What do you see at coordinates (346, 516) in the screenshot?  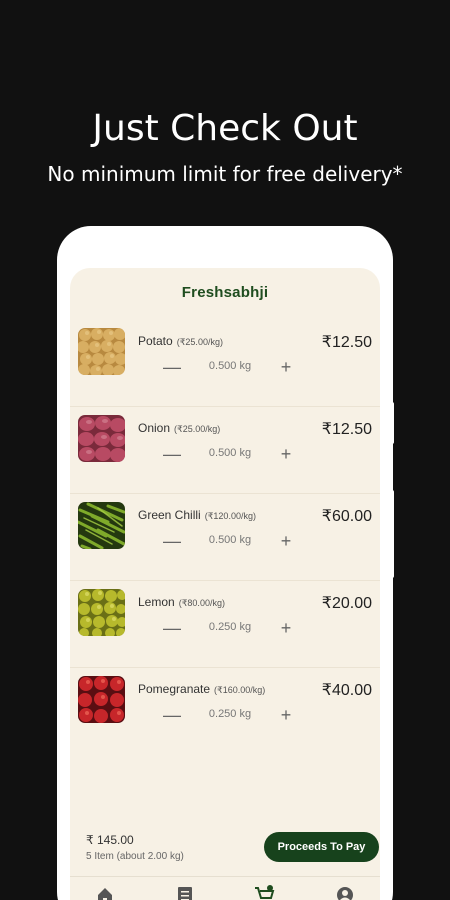 I see `item-price: ₹60.00` at bounding box center [346, 516].